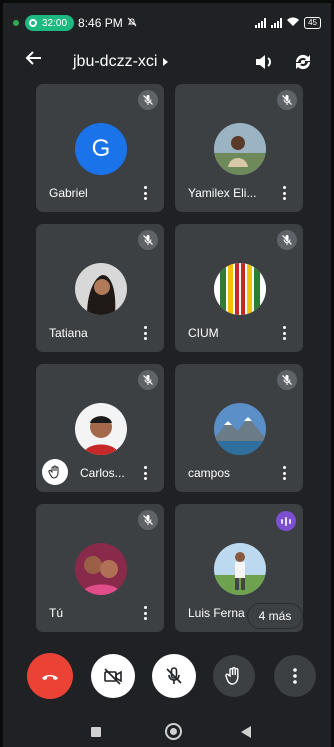  I want to click on speaking-indicator-icon, so click(286, 521).